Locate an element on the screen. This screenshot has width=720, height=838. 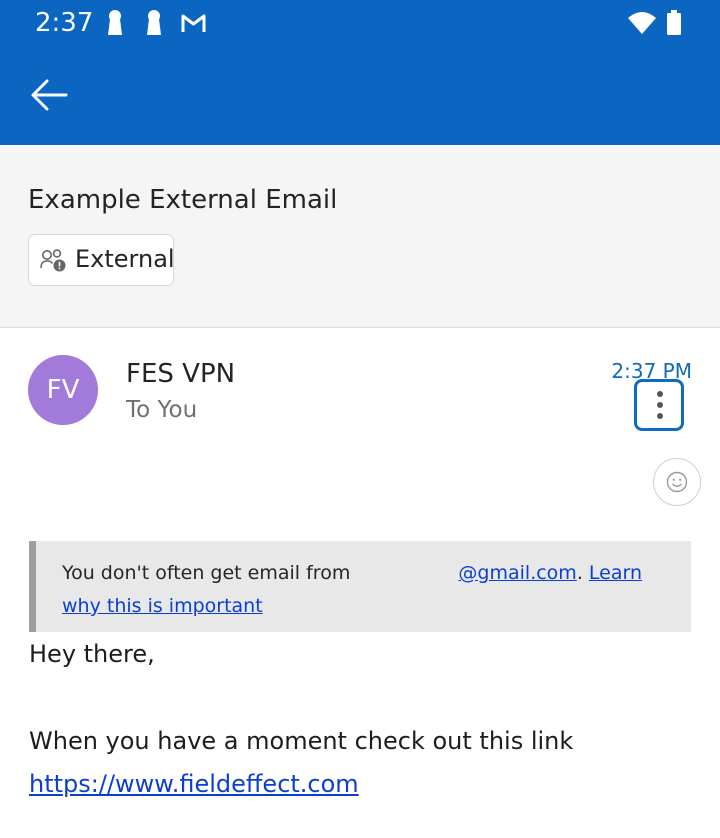
avatar: FV is located at coordinates (63, 390).